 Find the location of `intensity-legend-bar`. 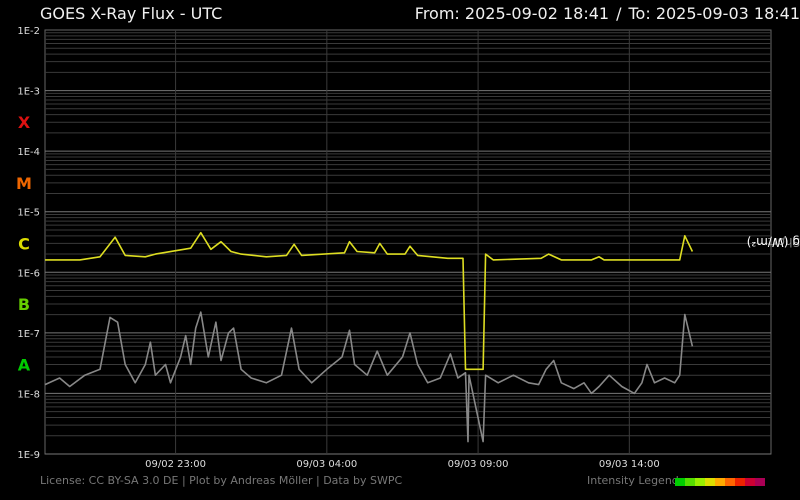

intensity-legend-bar is located at coordinates (720, 482).